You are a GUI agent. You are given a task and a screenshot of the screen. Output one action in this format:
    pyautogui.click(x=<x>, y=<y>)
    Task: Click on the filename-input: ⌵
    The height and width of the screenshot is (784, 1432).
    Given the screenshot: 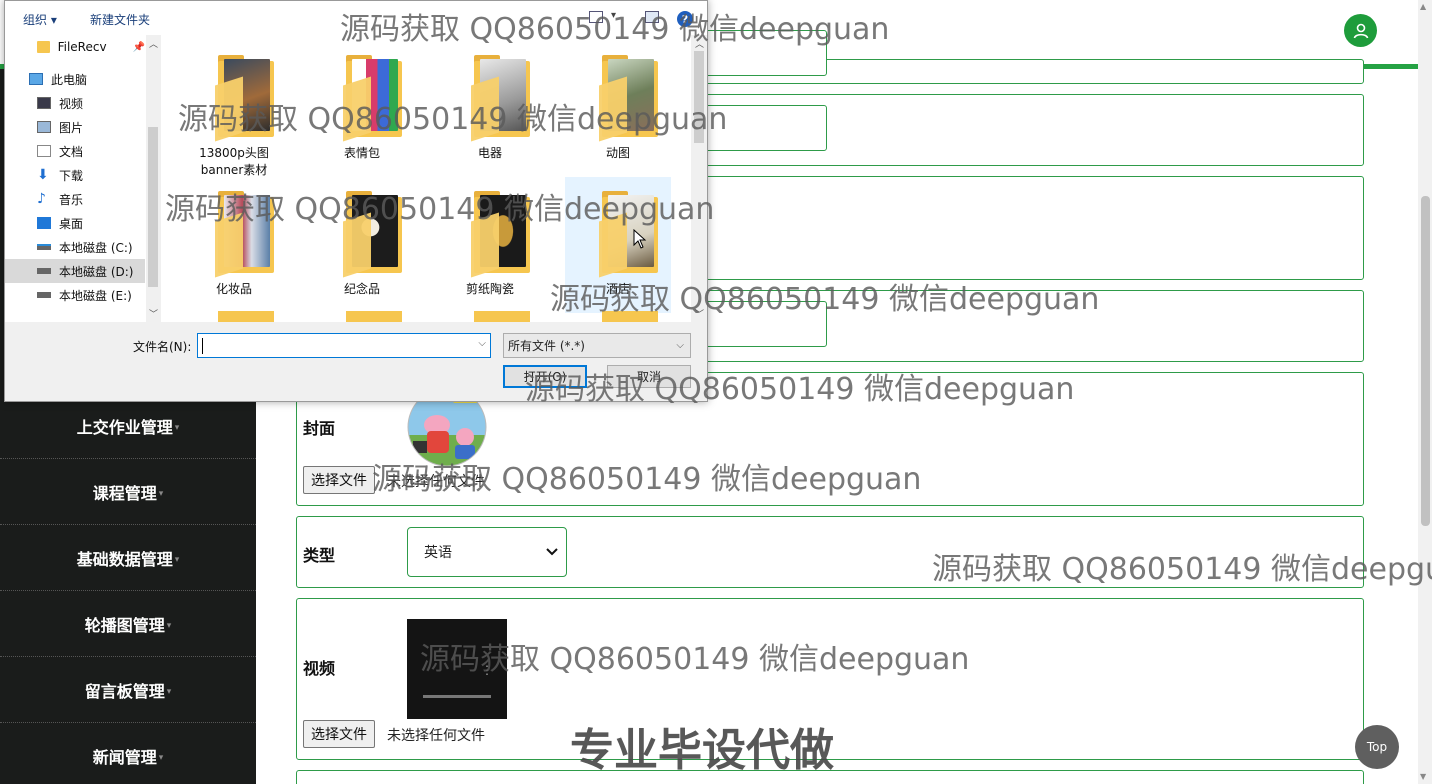 What is the action you would take?
    pyautogui.click(x=344, y=345)
    